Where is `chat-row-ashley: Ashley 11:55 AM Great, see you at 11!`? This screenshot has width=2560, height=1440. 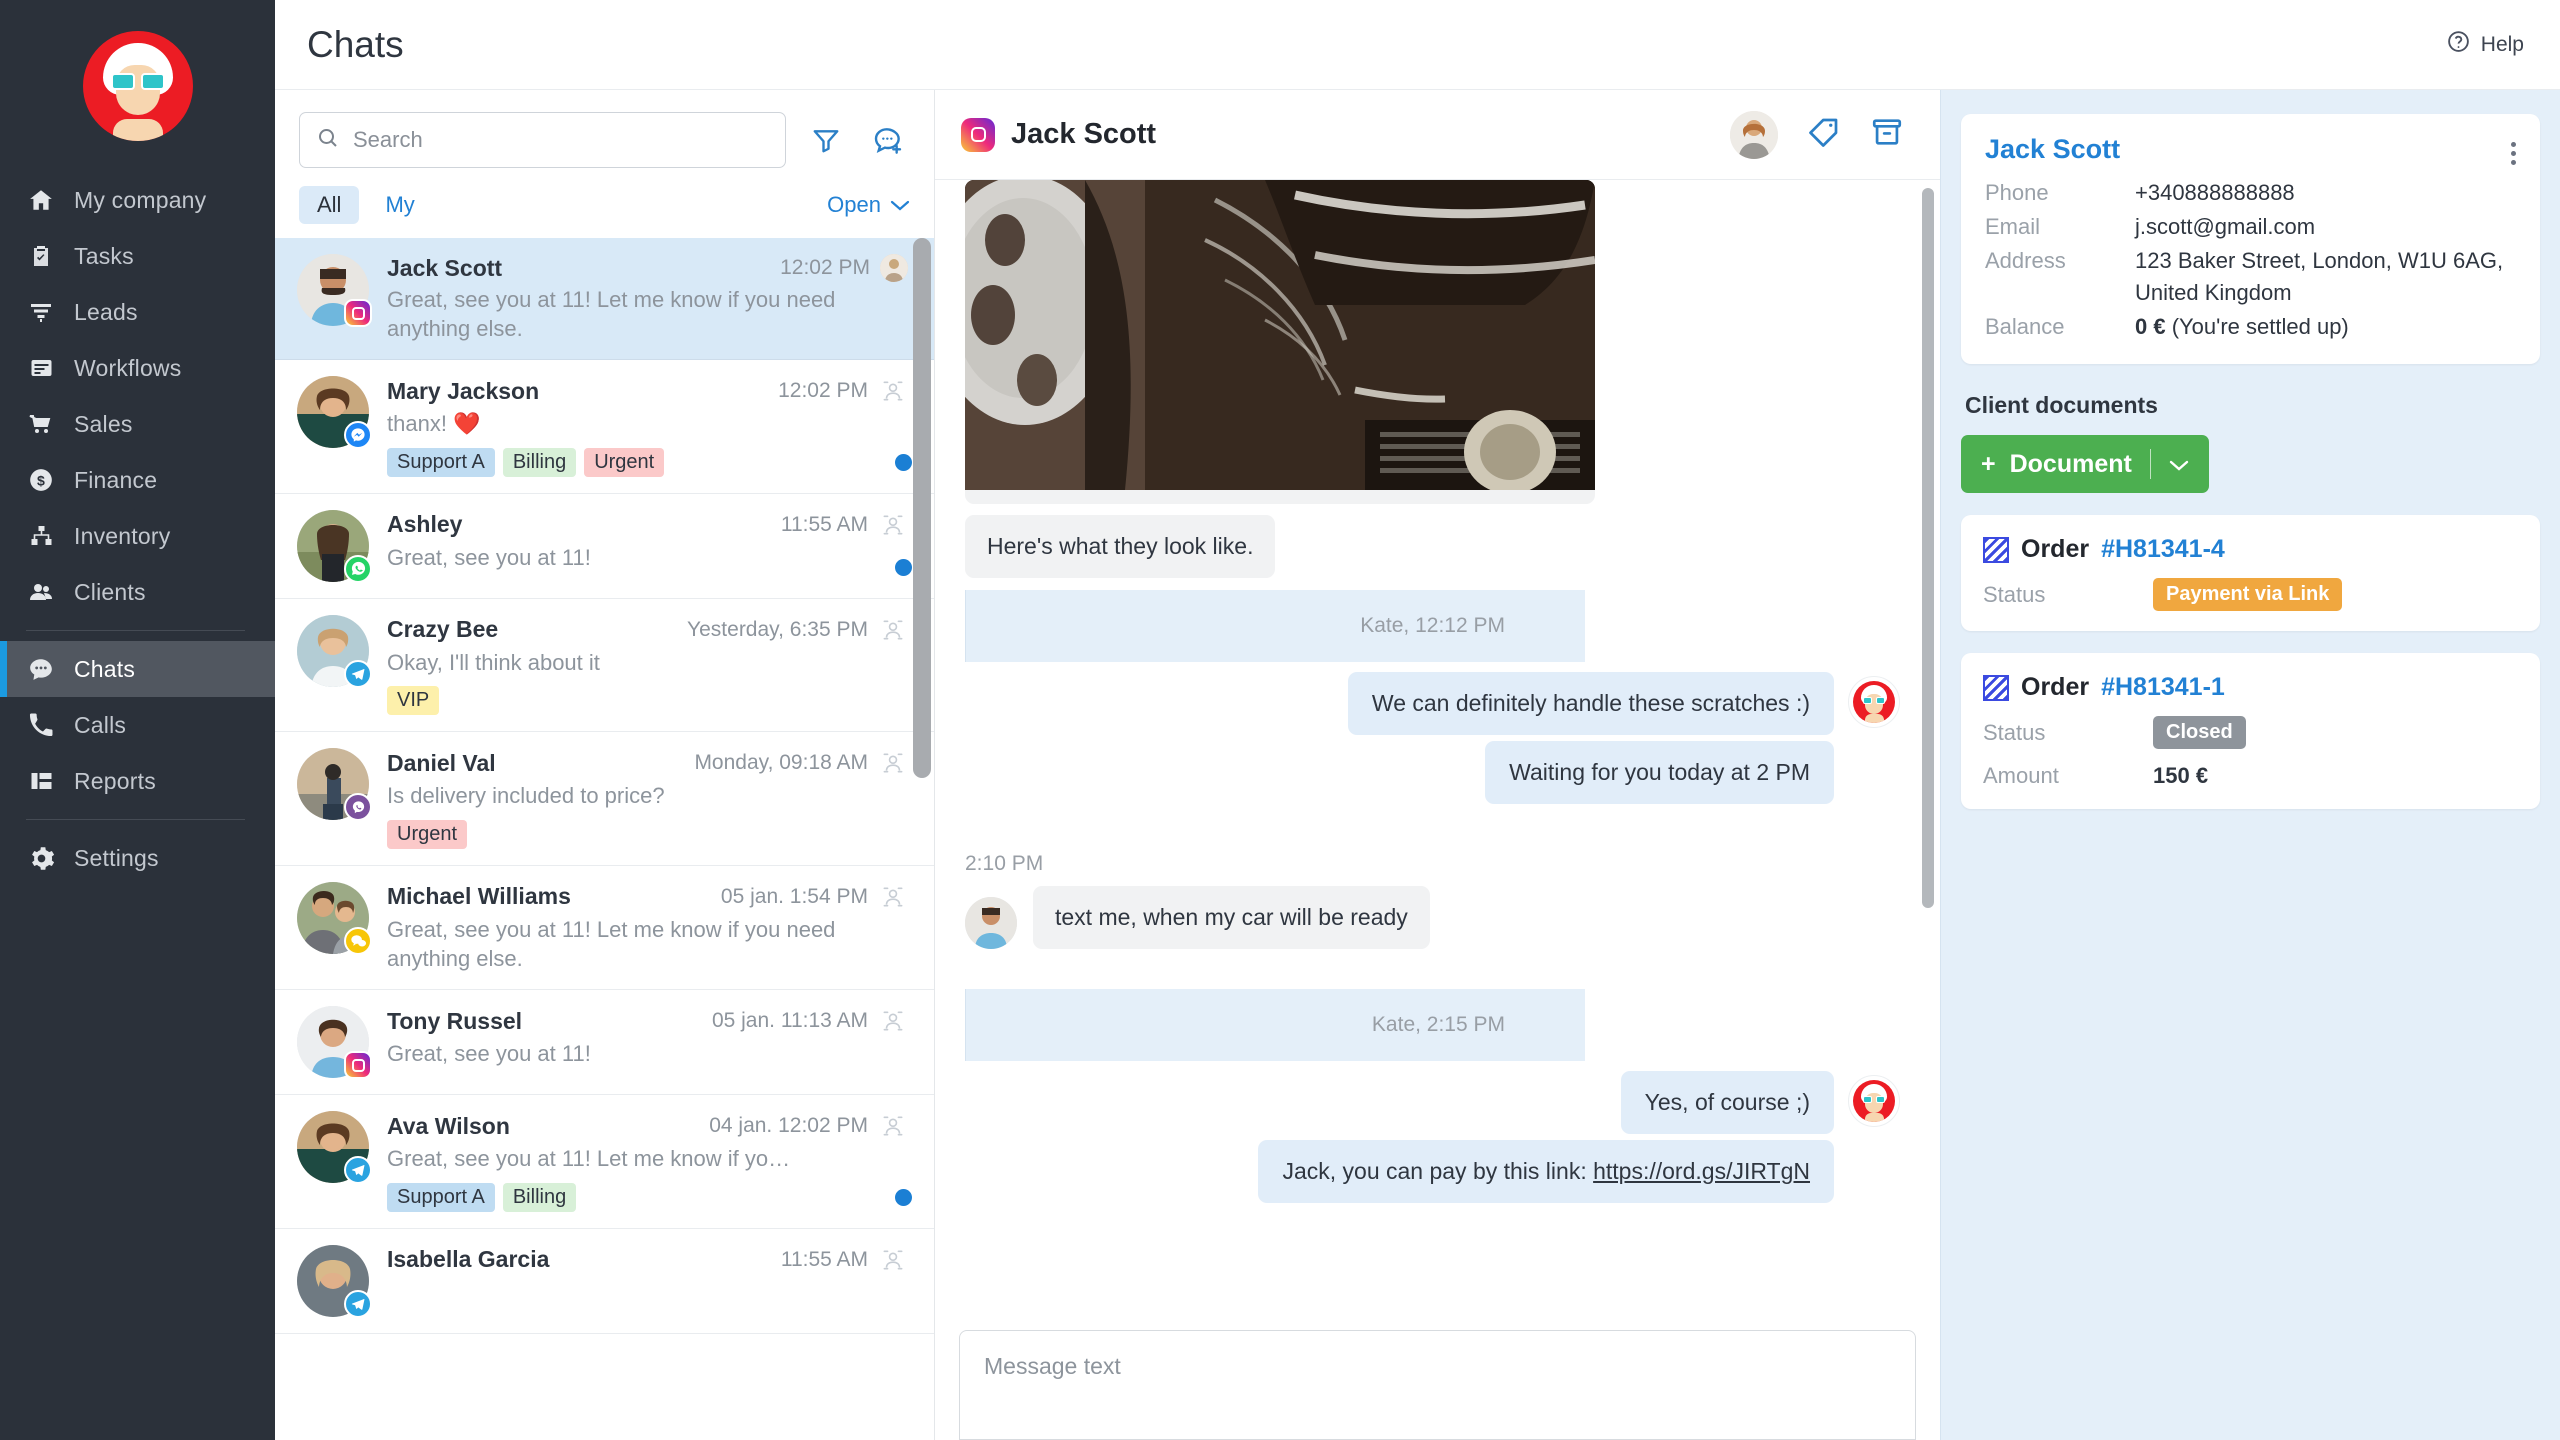
chat-row-ashley: Ashley 11:55 AM Great, see you at 11! is located at coordinates (604, 546).